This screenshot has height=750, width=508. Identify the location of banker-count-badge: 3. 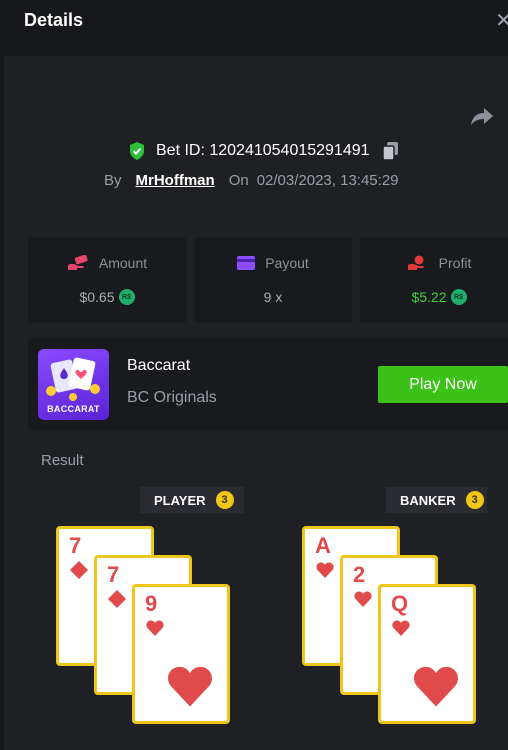
(474, 500).